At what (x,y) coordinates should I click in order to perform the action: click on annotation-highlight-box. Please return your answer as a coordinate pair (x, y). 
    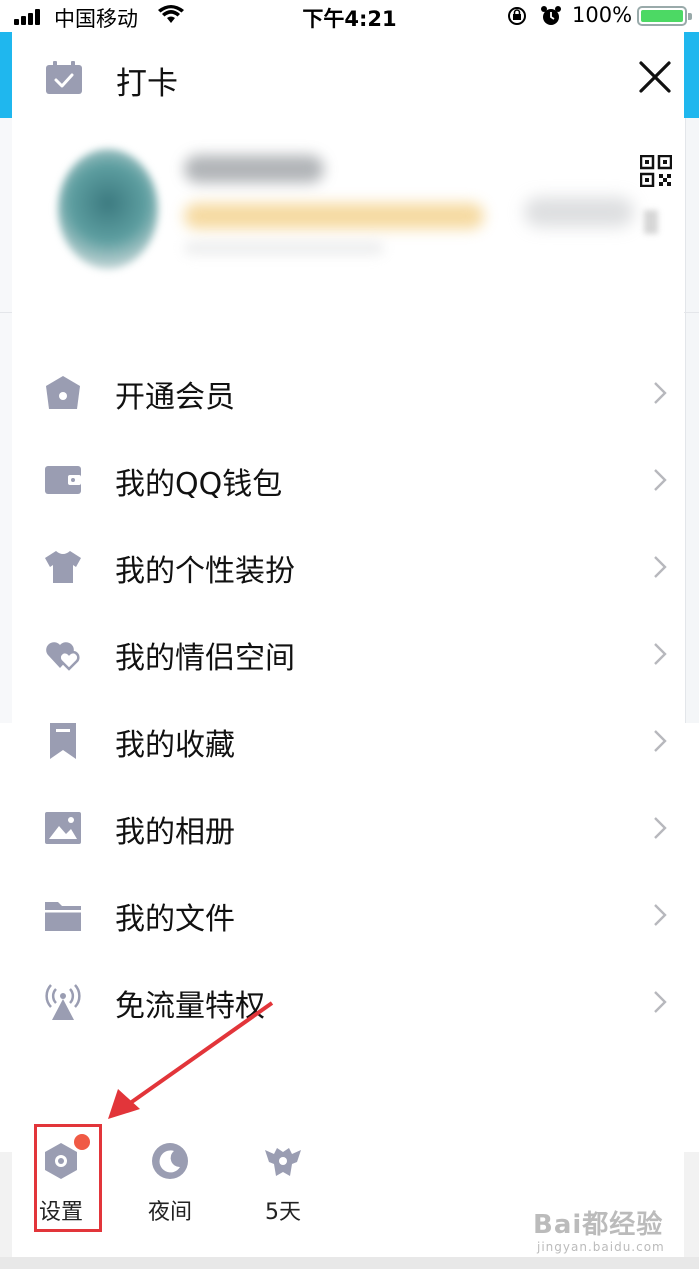
    Looking at the image, I should click on (68, 1178).